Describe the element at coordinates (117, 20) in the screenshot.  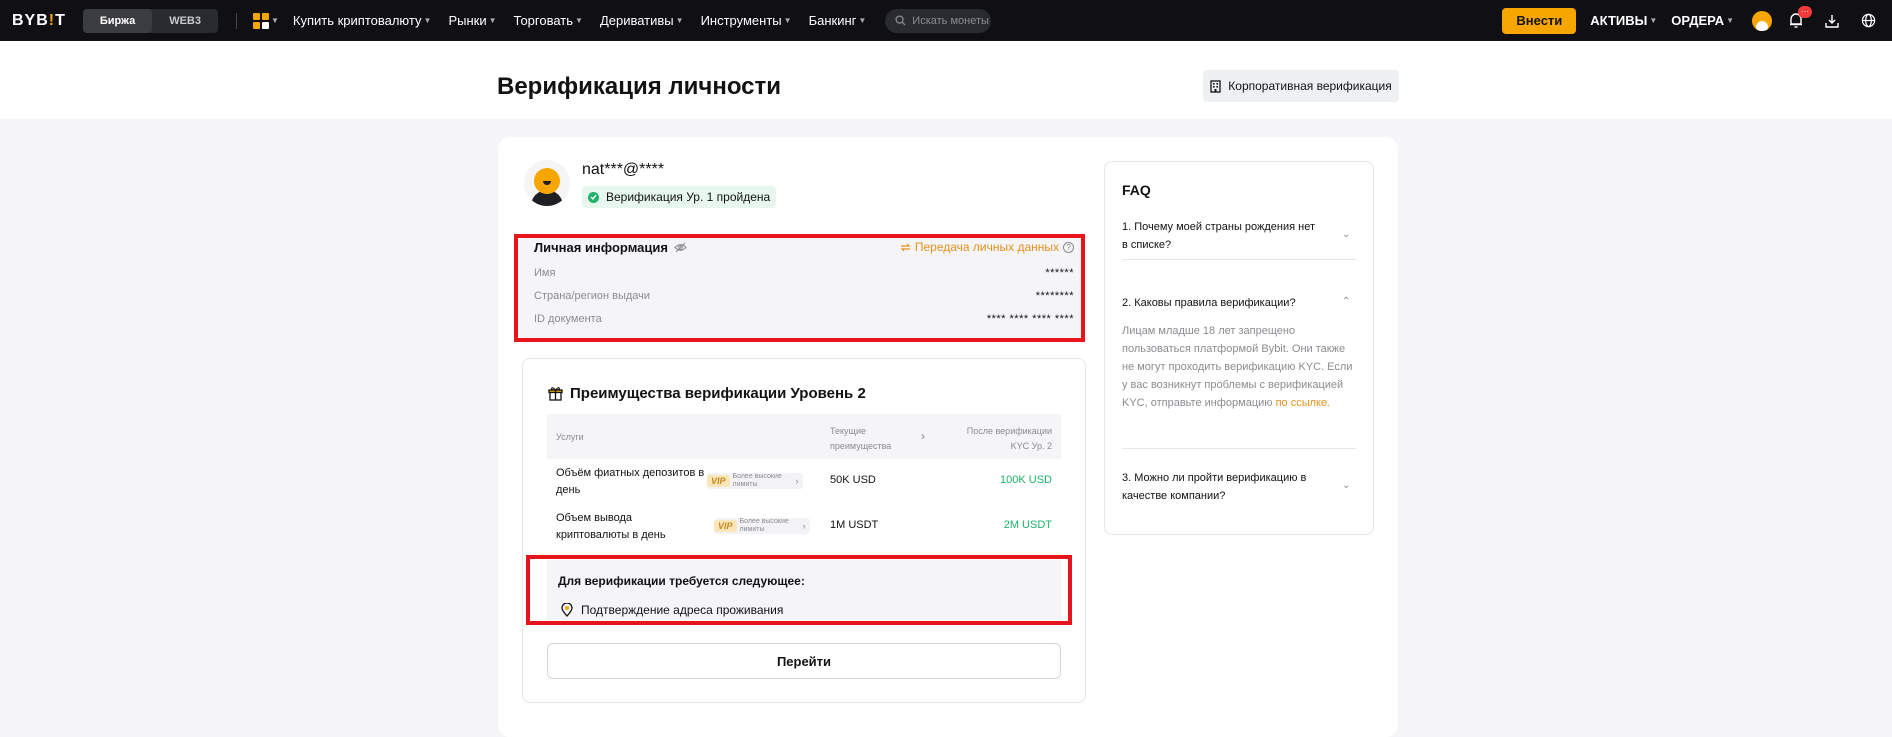
I see `mode-exchange-tab: Биржа` at that location.